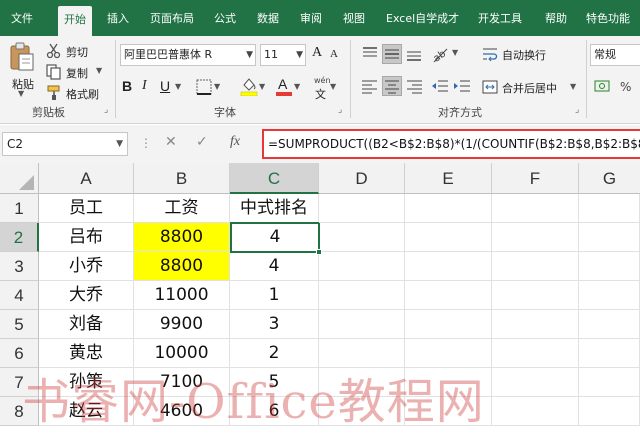  What do you see at coordinates (311, 19) in the screenshot?
I see `tab-review: 审阅` at bounding box center [311, 19].